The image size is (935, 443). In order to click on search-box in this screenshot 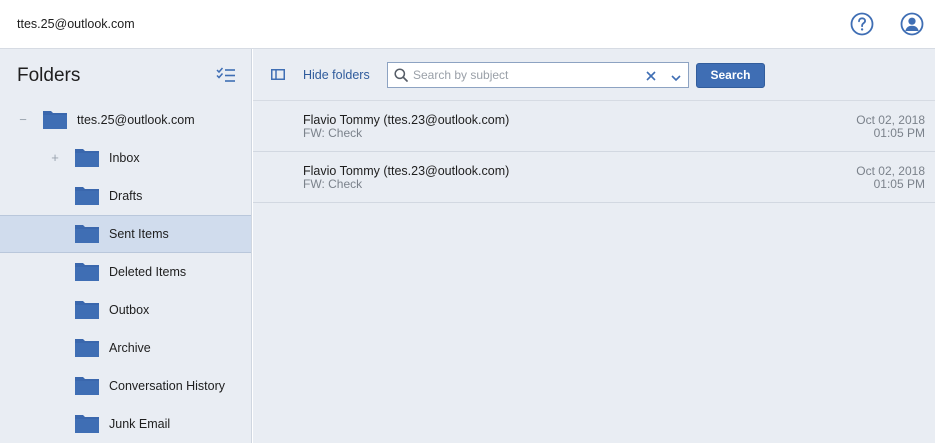, I will do `click(538, 75)`.